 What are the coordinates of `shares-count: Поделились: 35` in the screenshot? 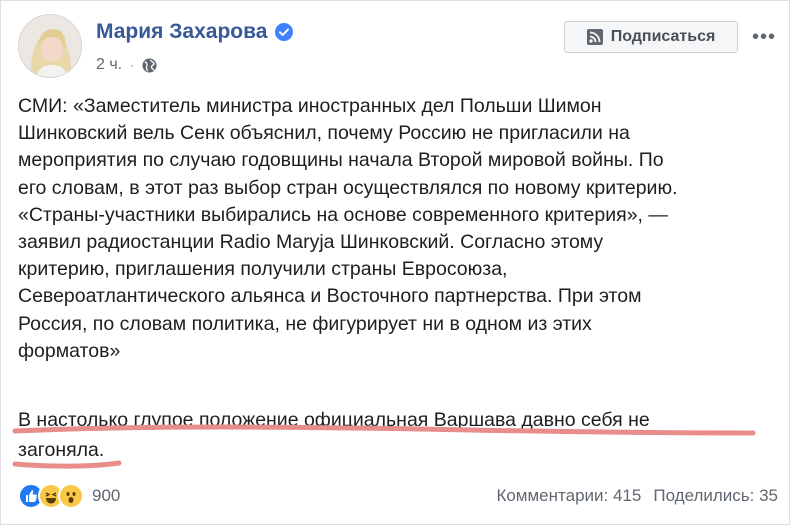 It's located at (715, 496).